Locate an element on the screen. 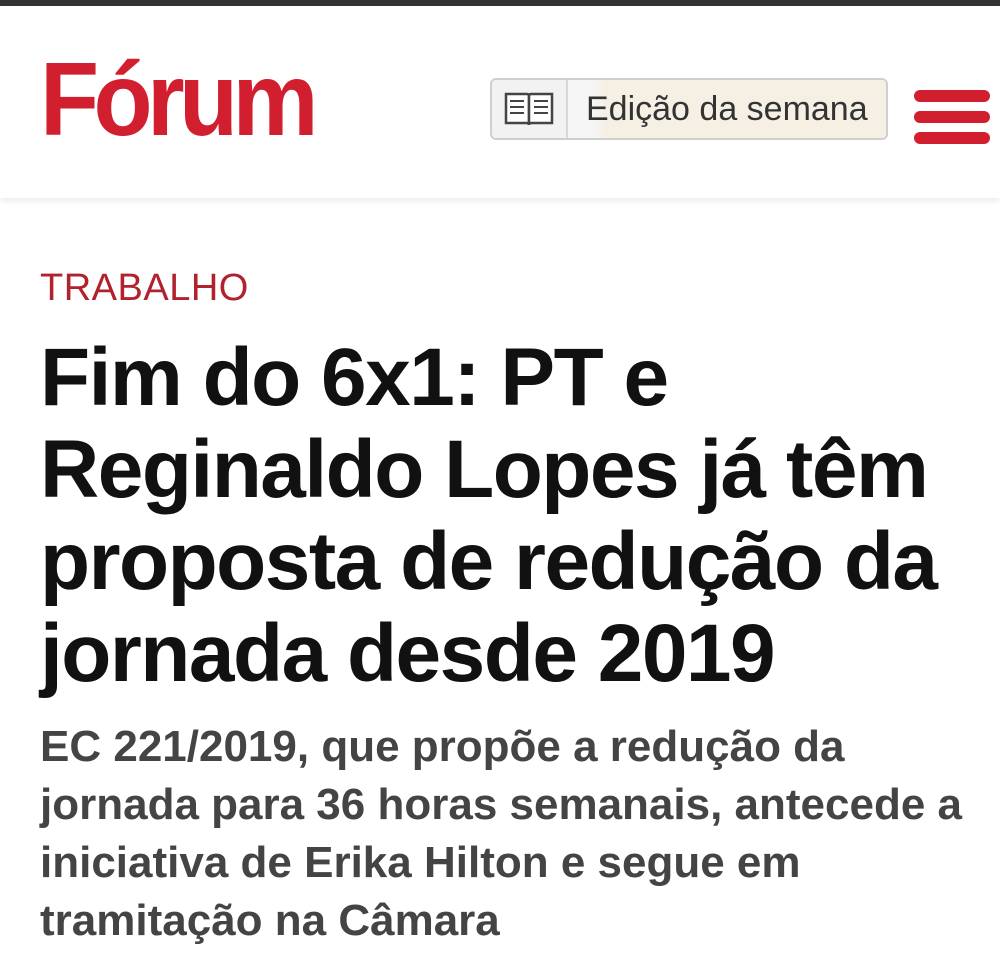  article-category: TRABALHO is located at coordinates (505, 288).